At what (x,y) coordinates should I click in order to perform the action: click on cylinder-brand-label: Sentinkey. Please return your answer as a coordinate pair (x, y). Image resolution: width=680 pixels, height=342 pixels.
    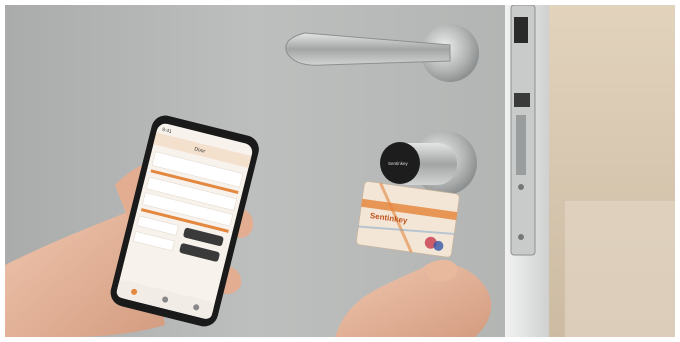
    Looking at the image, I should click on (398, 163).